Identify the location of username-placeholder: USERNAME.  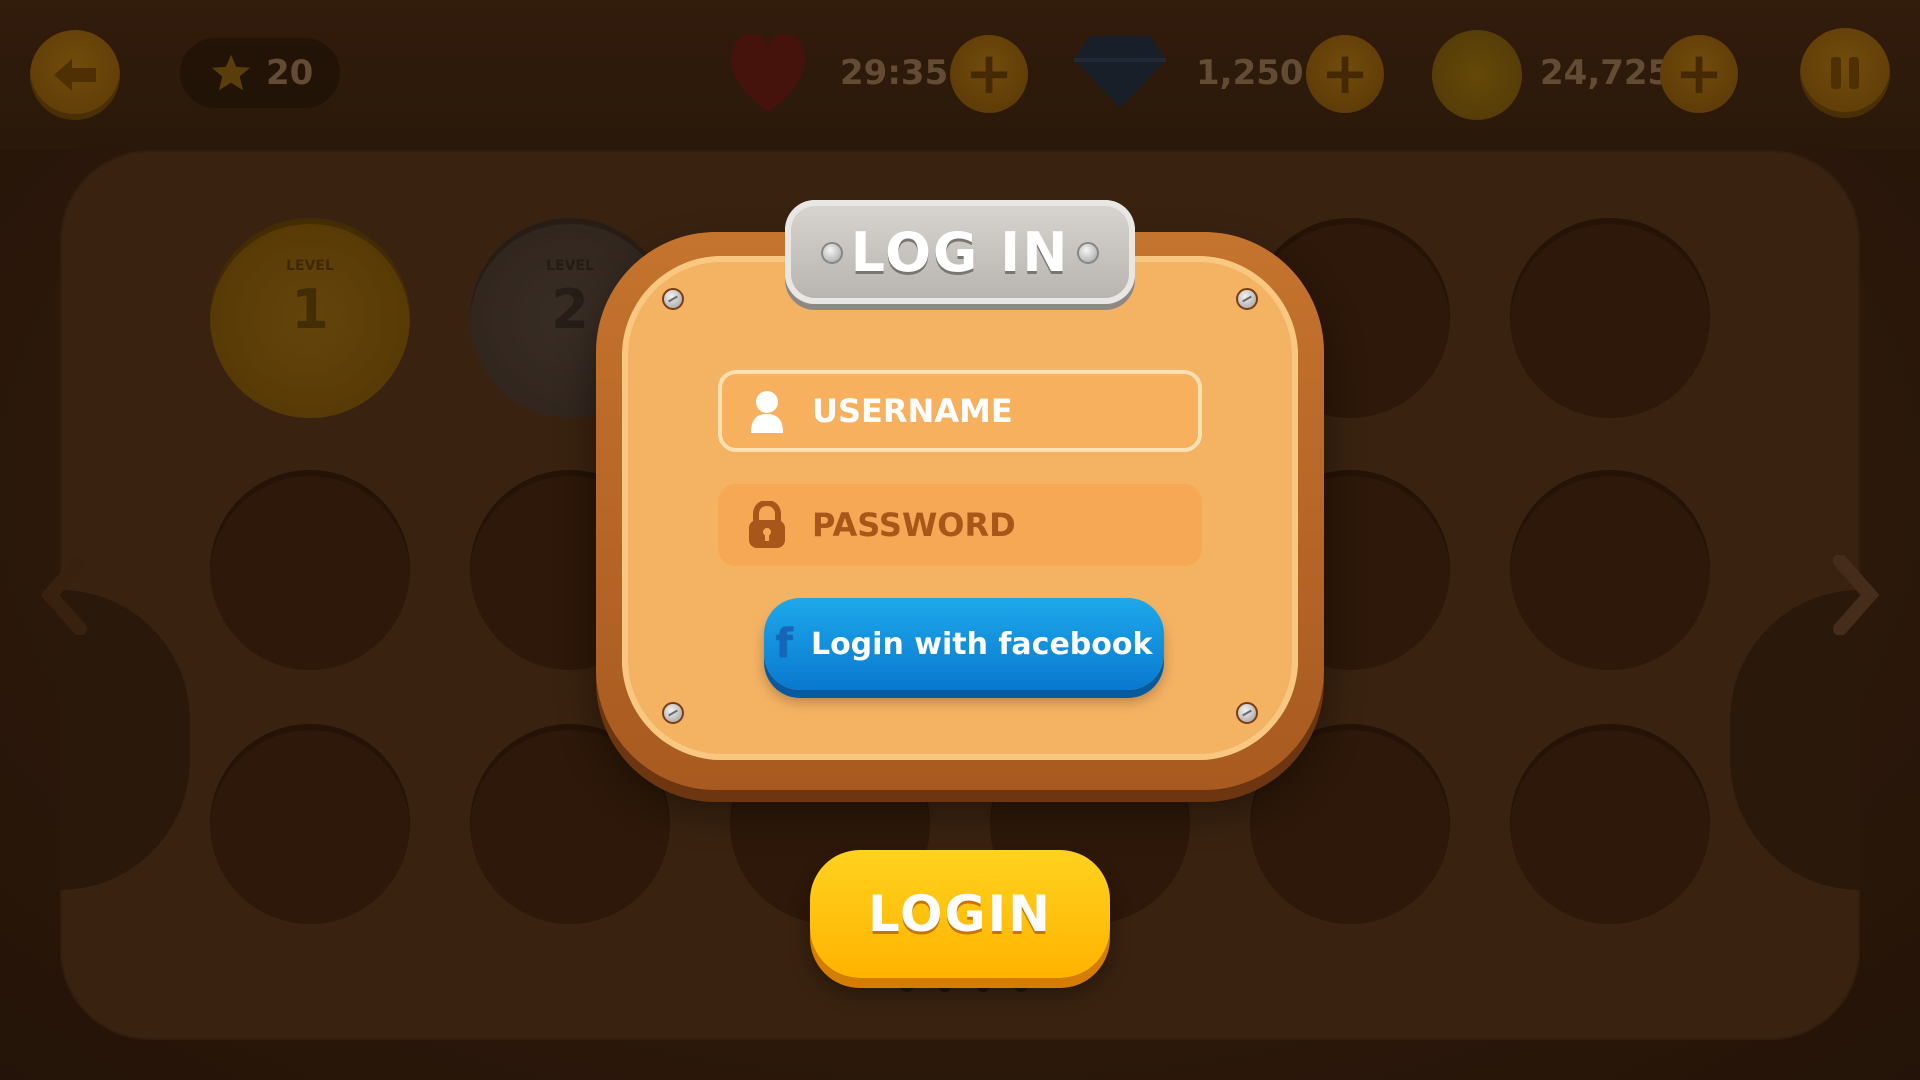
(912, 411).